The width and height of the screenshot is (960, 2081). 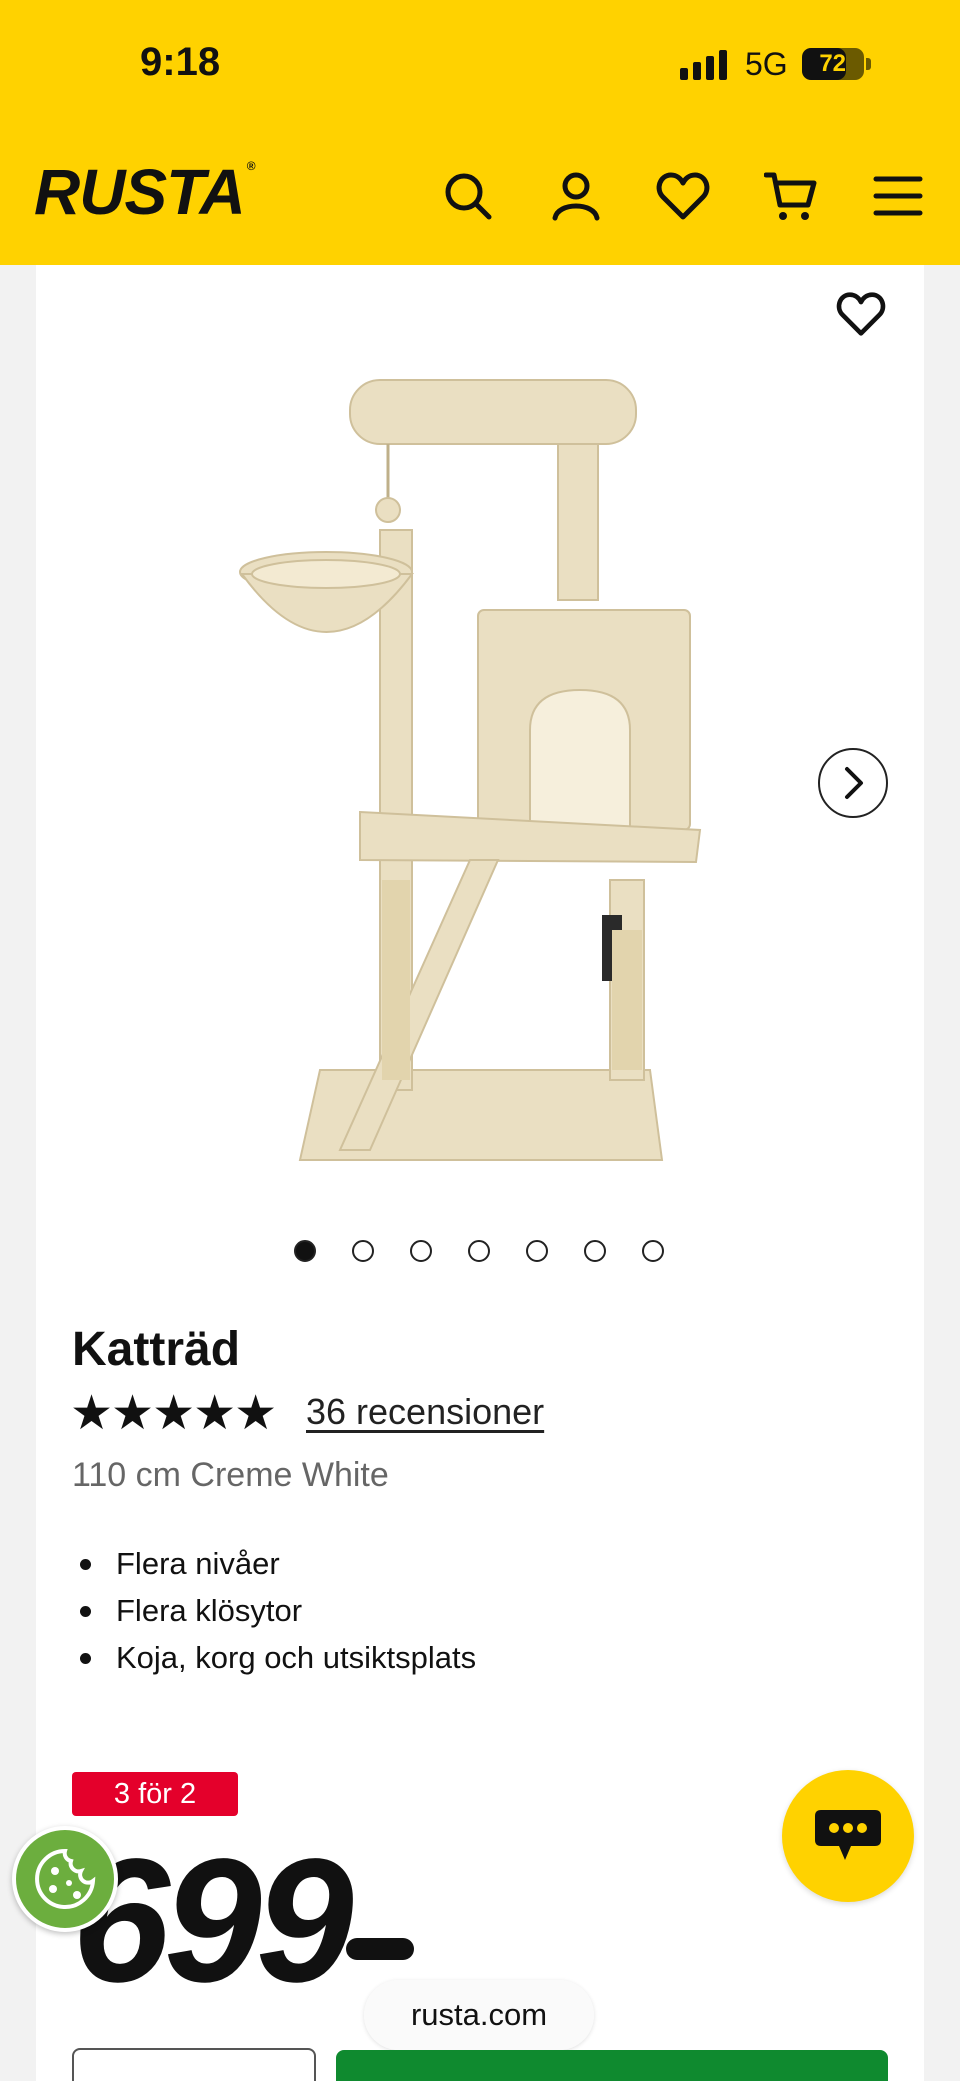 I want to click on chat-button, so click(x=848, y=1836).